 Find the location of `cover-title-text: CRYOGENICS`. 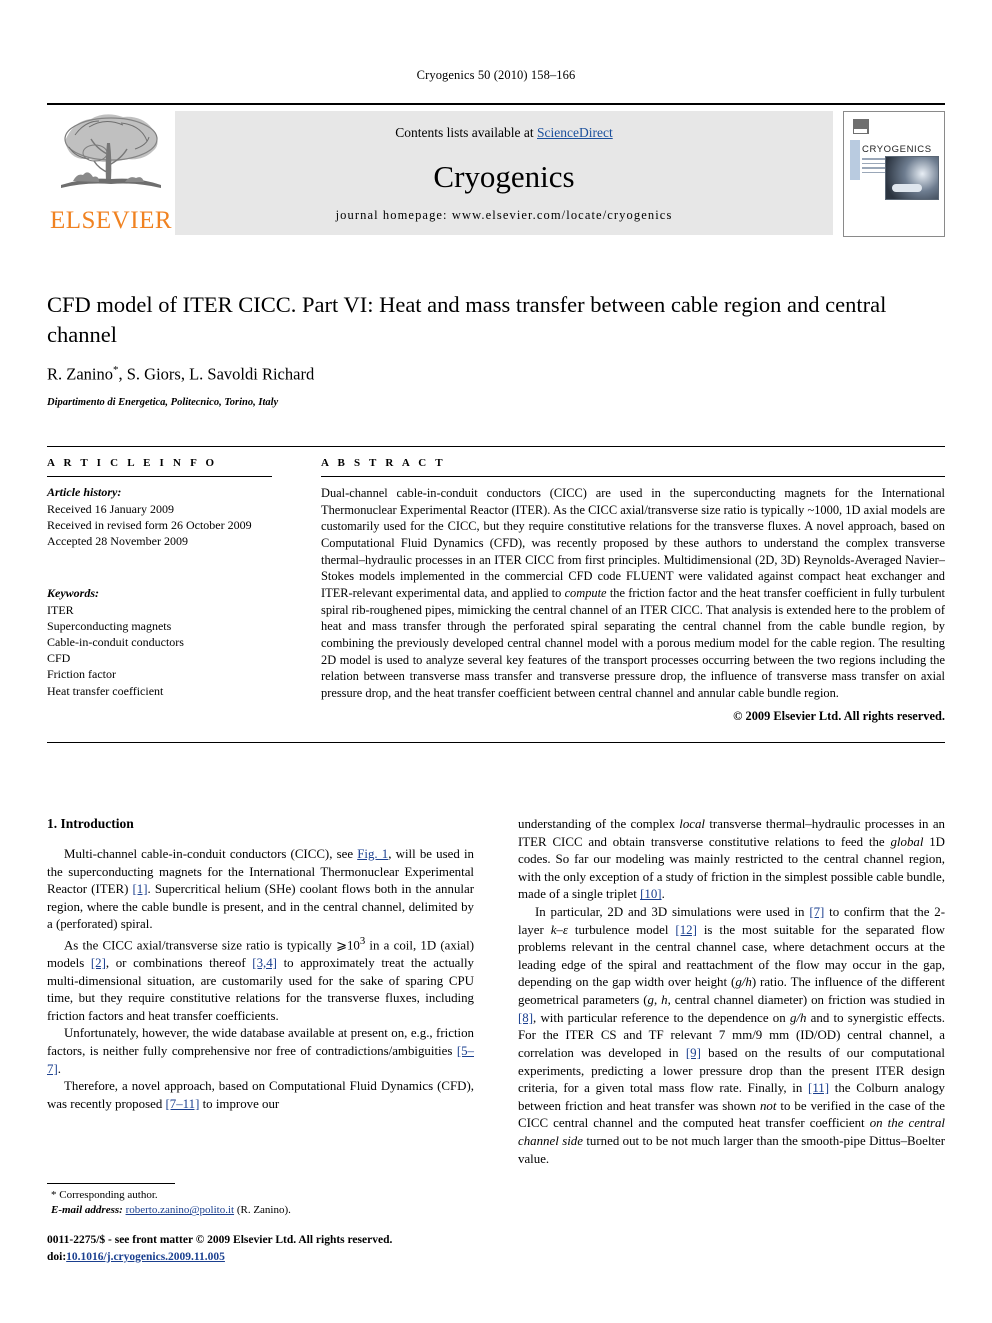

cover-title-text: CRYOGENICS is located at coordinates (897, 149).